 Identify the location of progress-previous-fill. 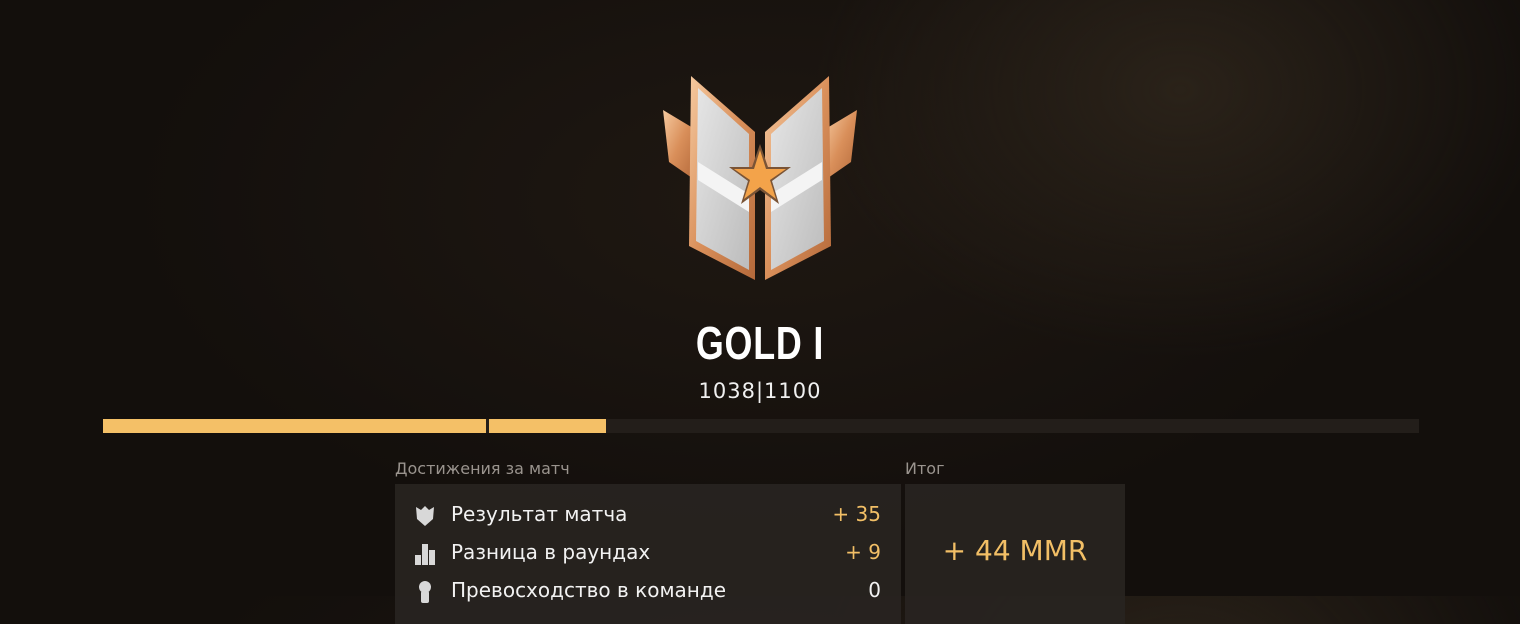
(294, 426).